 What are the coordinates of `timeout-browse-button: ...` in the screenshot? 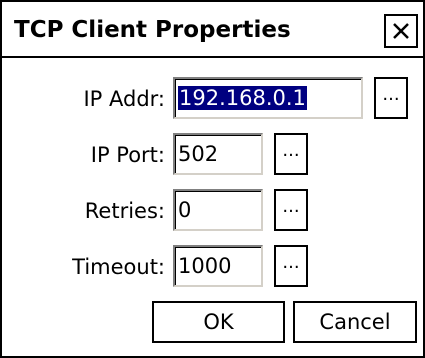 It's located at (291, 266).